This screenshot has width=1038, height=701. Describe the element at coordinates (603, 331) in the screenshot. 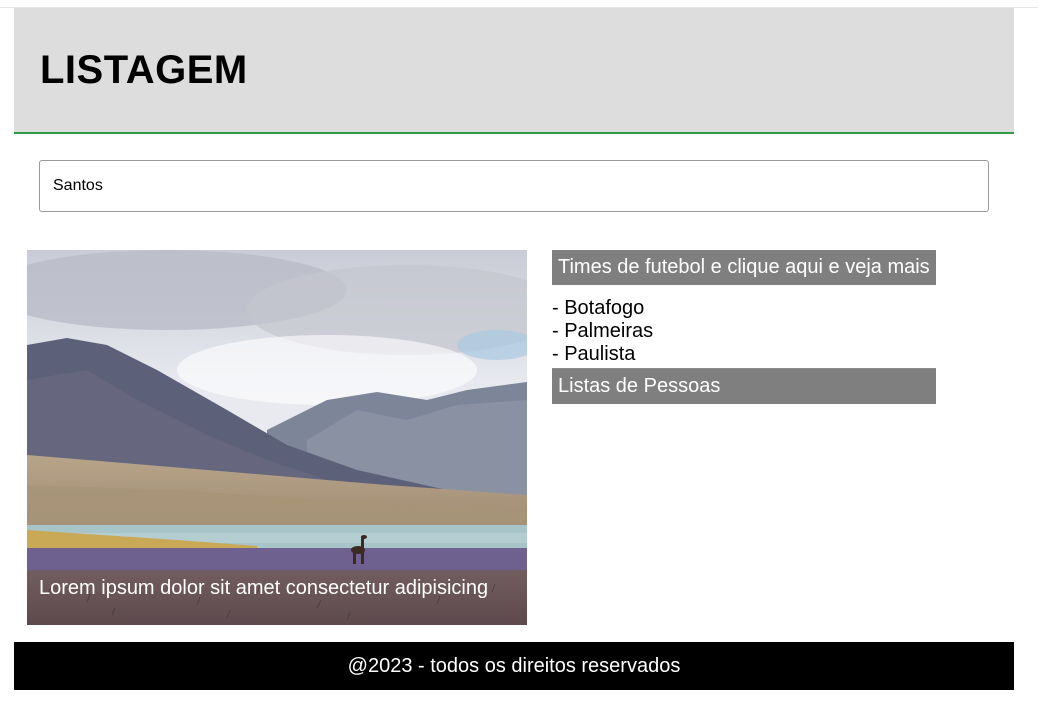

I see `list-item: - Palmeiras` at that location.